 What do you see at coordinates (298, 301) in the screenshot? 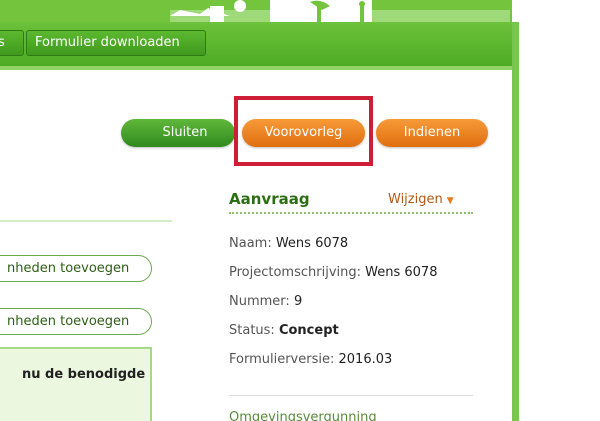
I see `field-value: 9` at bounding box center [298, 301].